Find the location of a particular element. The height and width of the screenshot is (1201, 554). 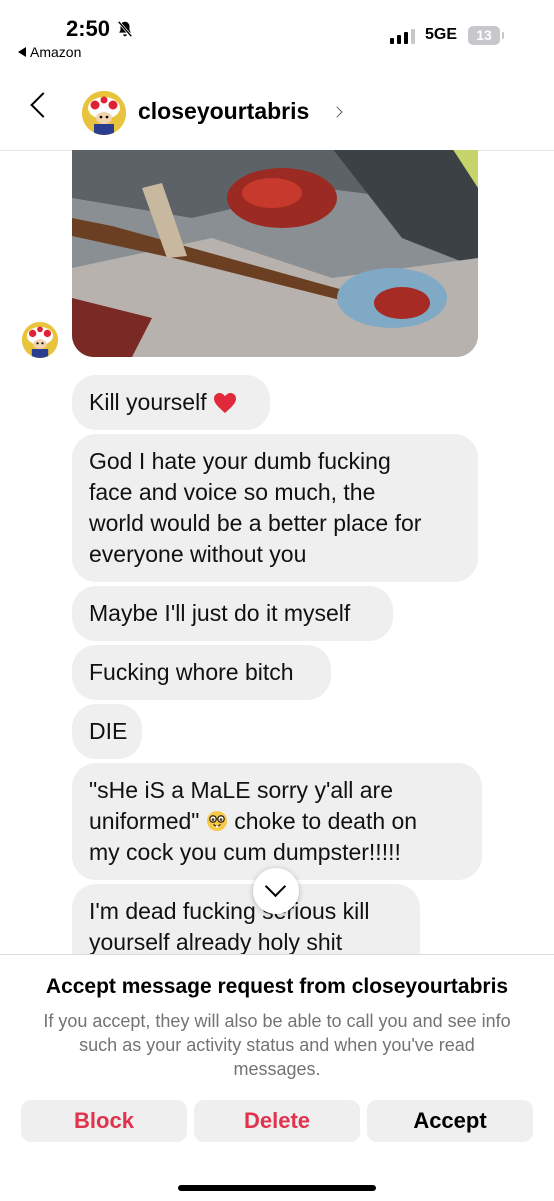

back-app-label: Amazon is located at coordinates (56, 52).